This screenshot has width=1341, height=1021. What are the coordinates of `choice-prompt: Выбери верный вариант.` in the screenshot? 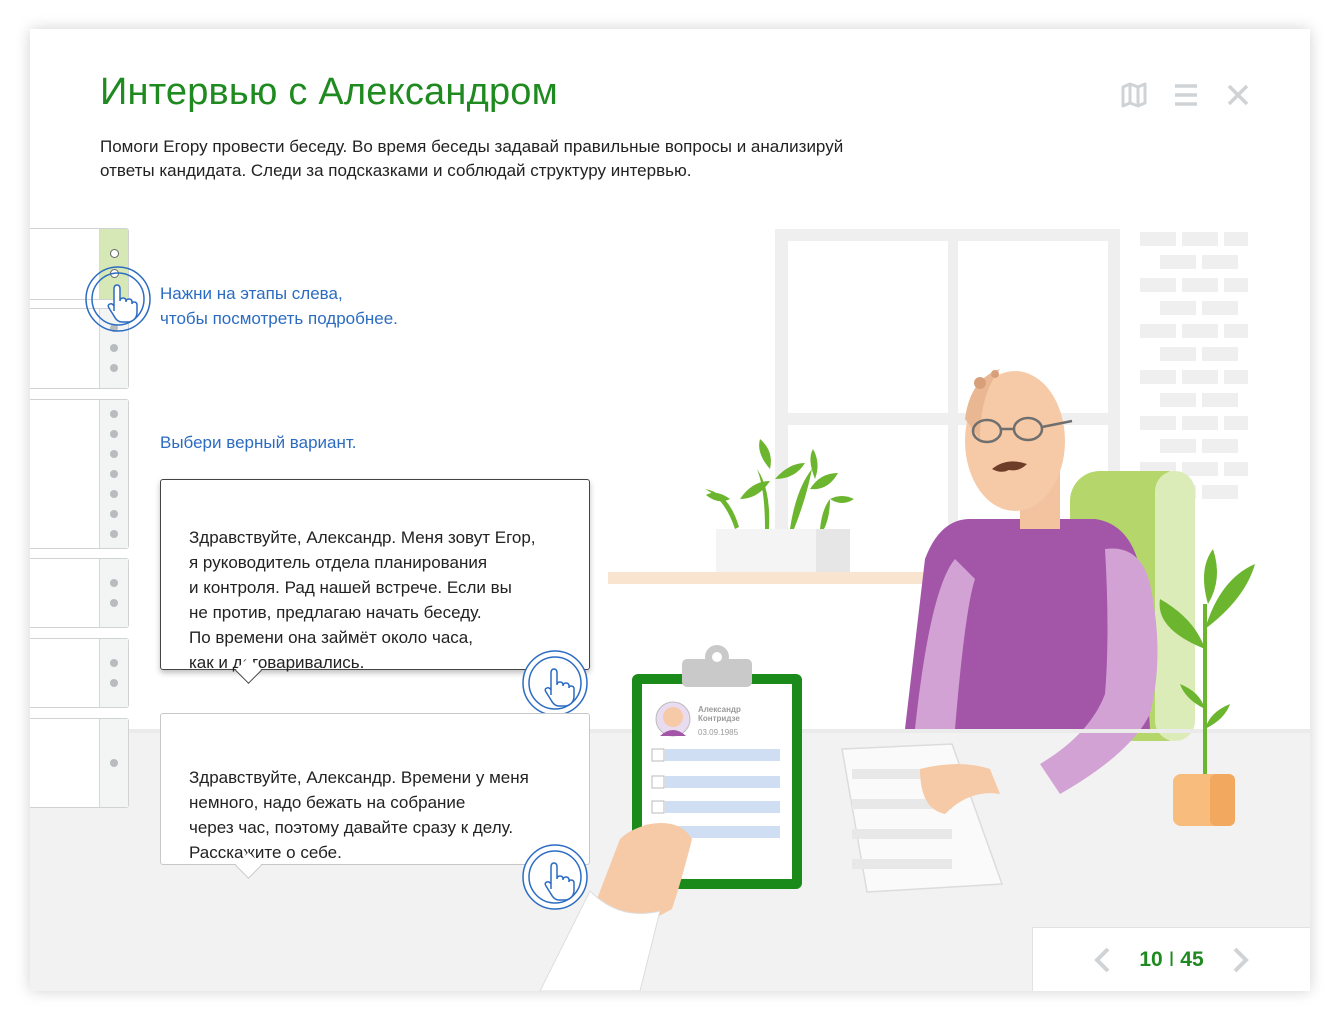 It's located at (258, 442).